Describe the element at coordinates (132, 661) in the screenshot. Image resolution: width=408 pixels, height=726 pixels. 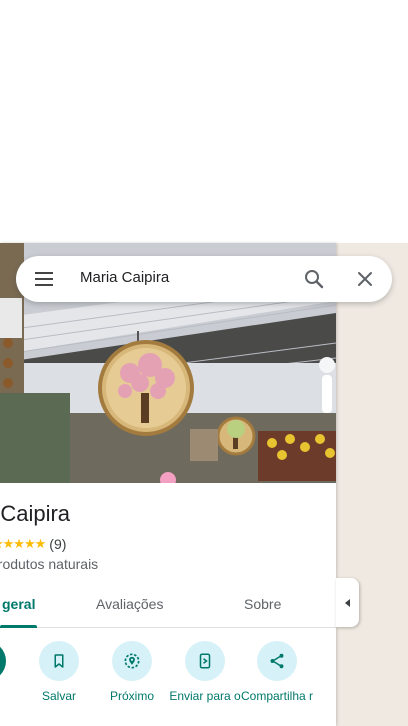
I see `nearby-icon` at that location.